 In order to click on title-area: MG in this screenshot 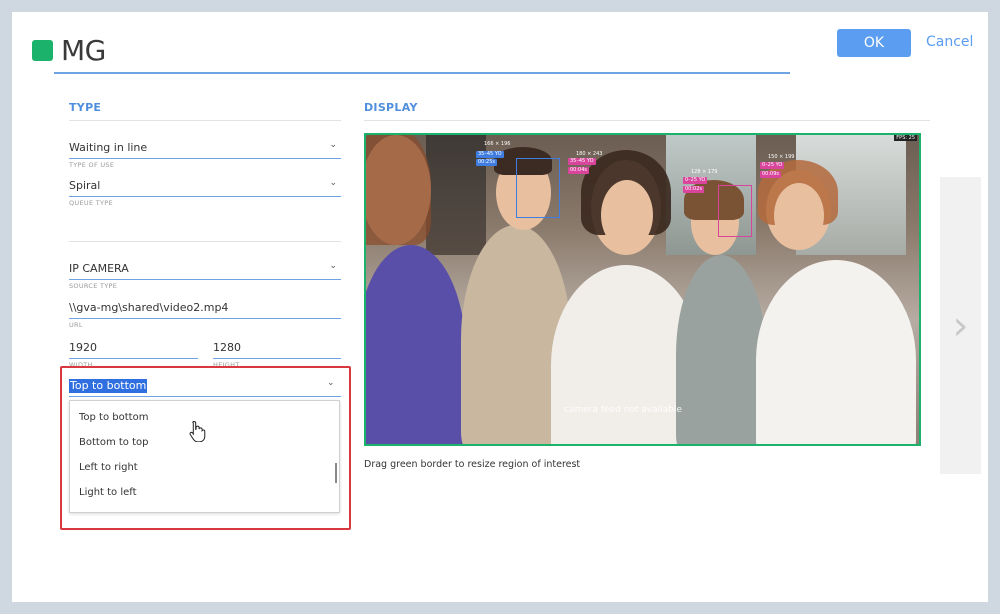, I will do `click(69, 50)`.